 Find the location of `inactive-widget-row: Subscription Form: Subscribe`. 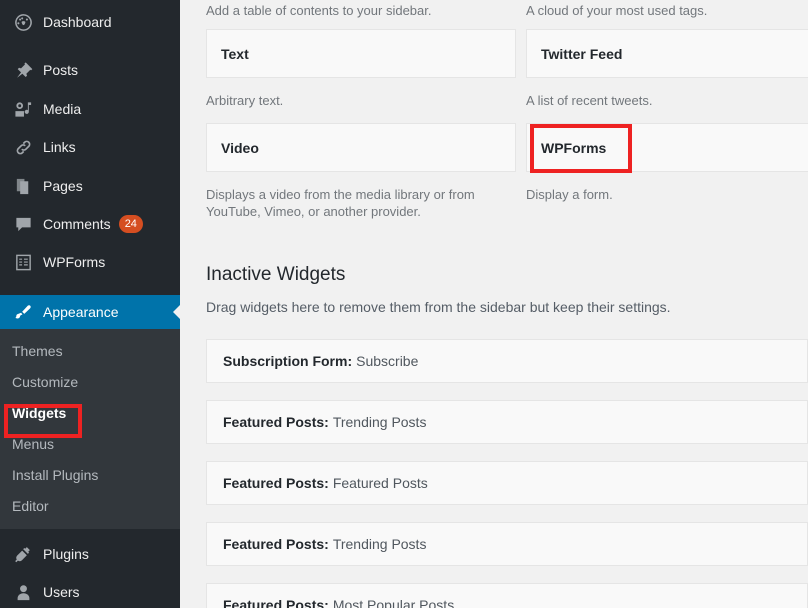

inactive-widget-row: Subscription Form: Subscribe is located at coordinates (507, 361).